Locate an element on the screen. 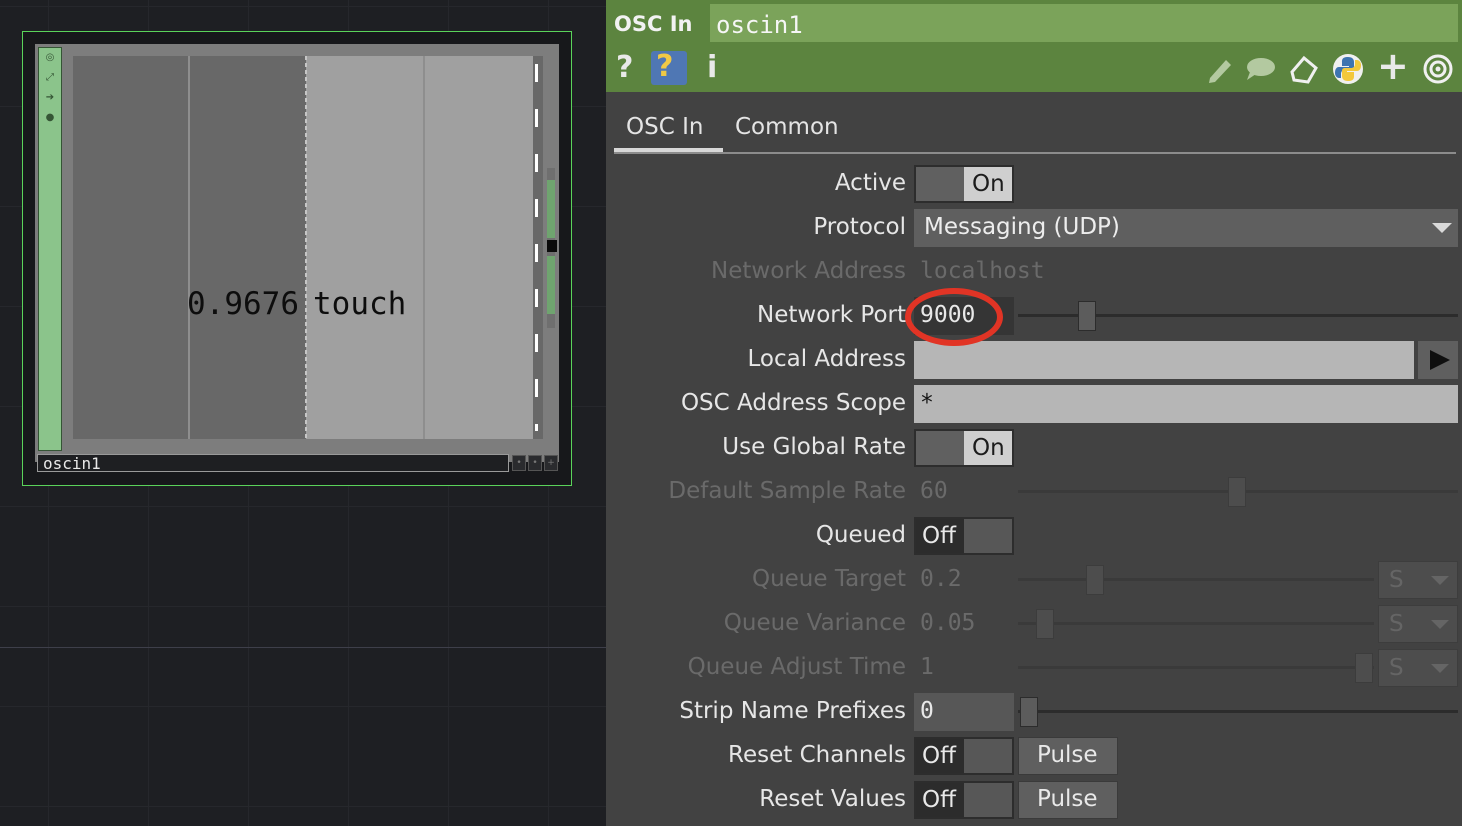  operator-type: OSC In is located at coordinates (653, 24).